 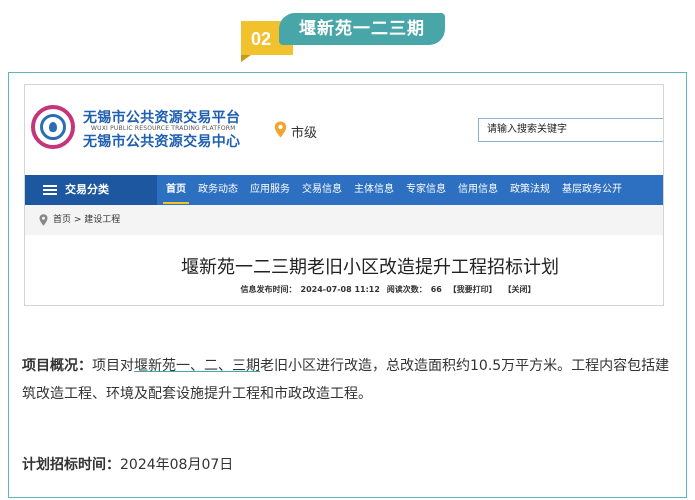 I want to click on section-title: 堰新苑一二三期, so click(x=362, y=29).